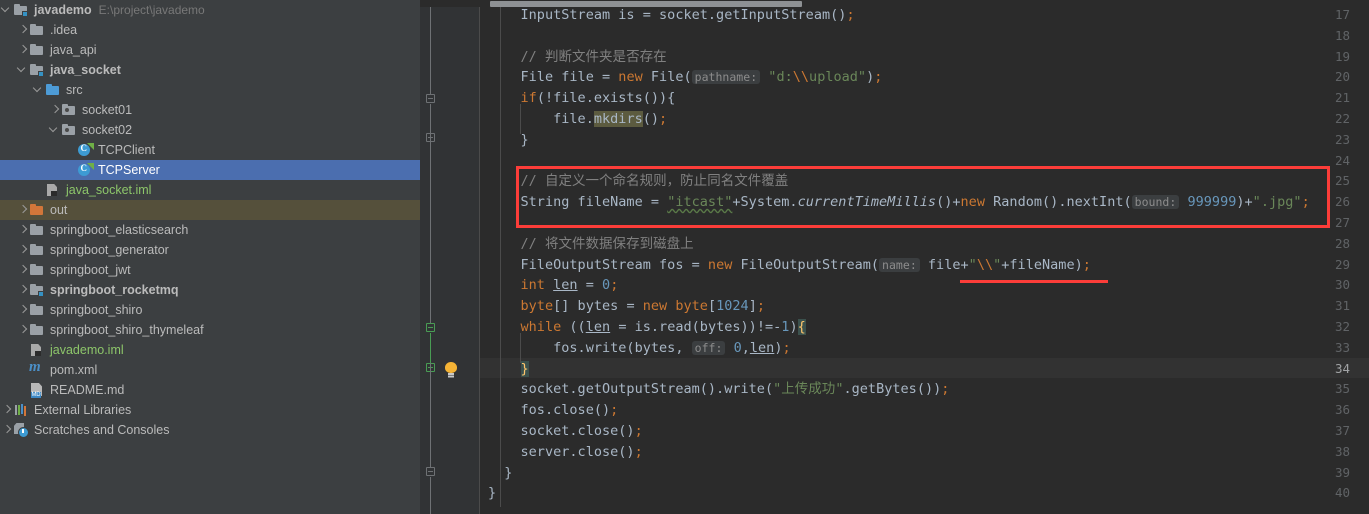 This screenshot has width=1369, height=514. I want to click on line-number: 30, so click(1342, 285).